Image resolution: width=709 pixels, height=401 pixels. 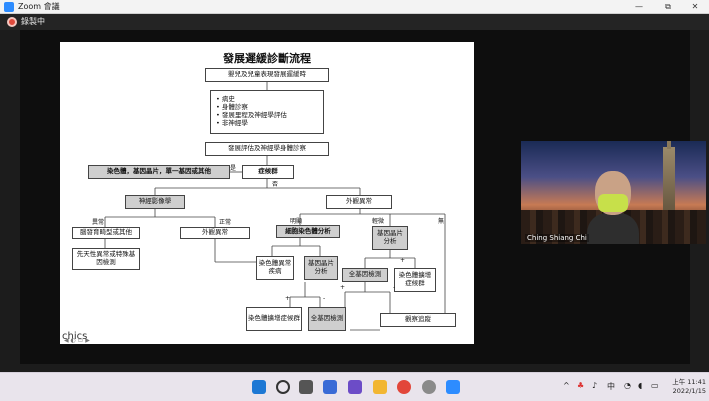 What do you see at coordinates (233, 168) in the screenshot?
I see `label-yes: 是` at bounding box center [233, 168].